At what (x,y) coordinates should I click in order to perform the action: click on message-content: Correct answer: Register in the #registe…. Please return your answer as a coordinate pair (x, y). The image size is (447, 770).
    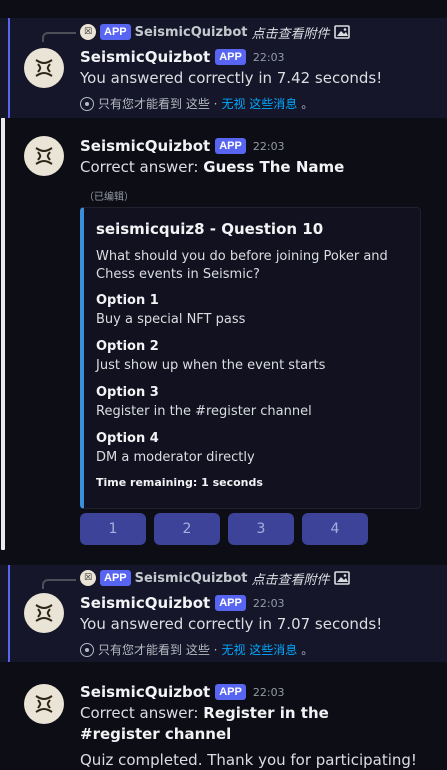
    Looking at the image, I should click on (245, 724).